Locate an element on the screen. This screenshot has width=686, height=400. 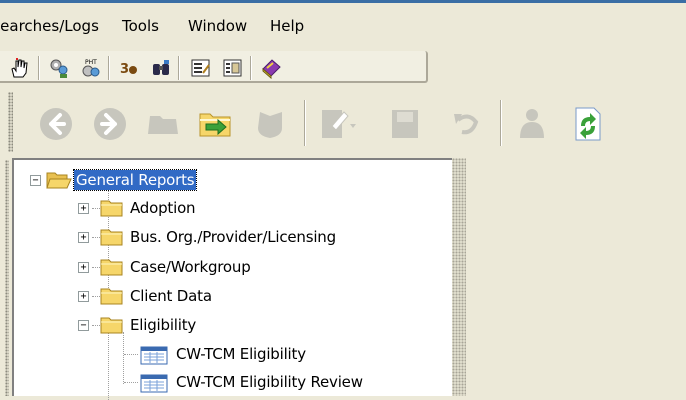
tree-label-eligibility: Eligibility is located at coordinates (163, 325).